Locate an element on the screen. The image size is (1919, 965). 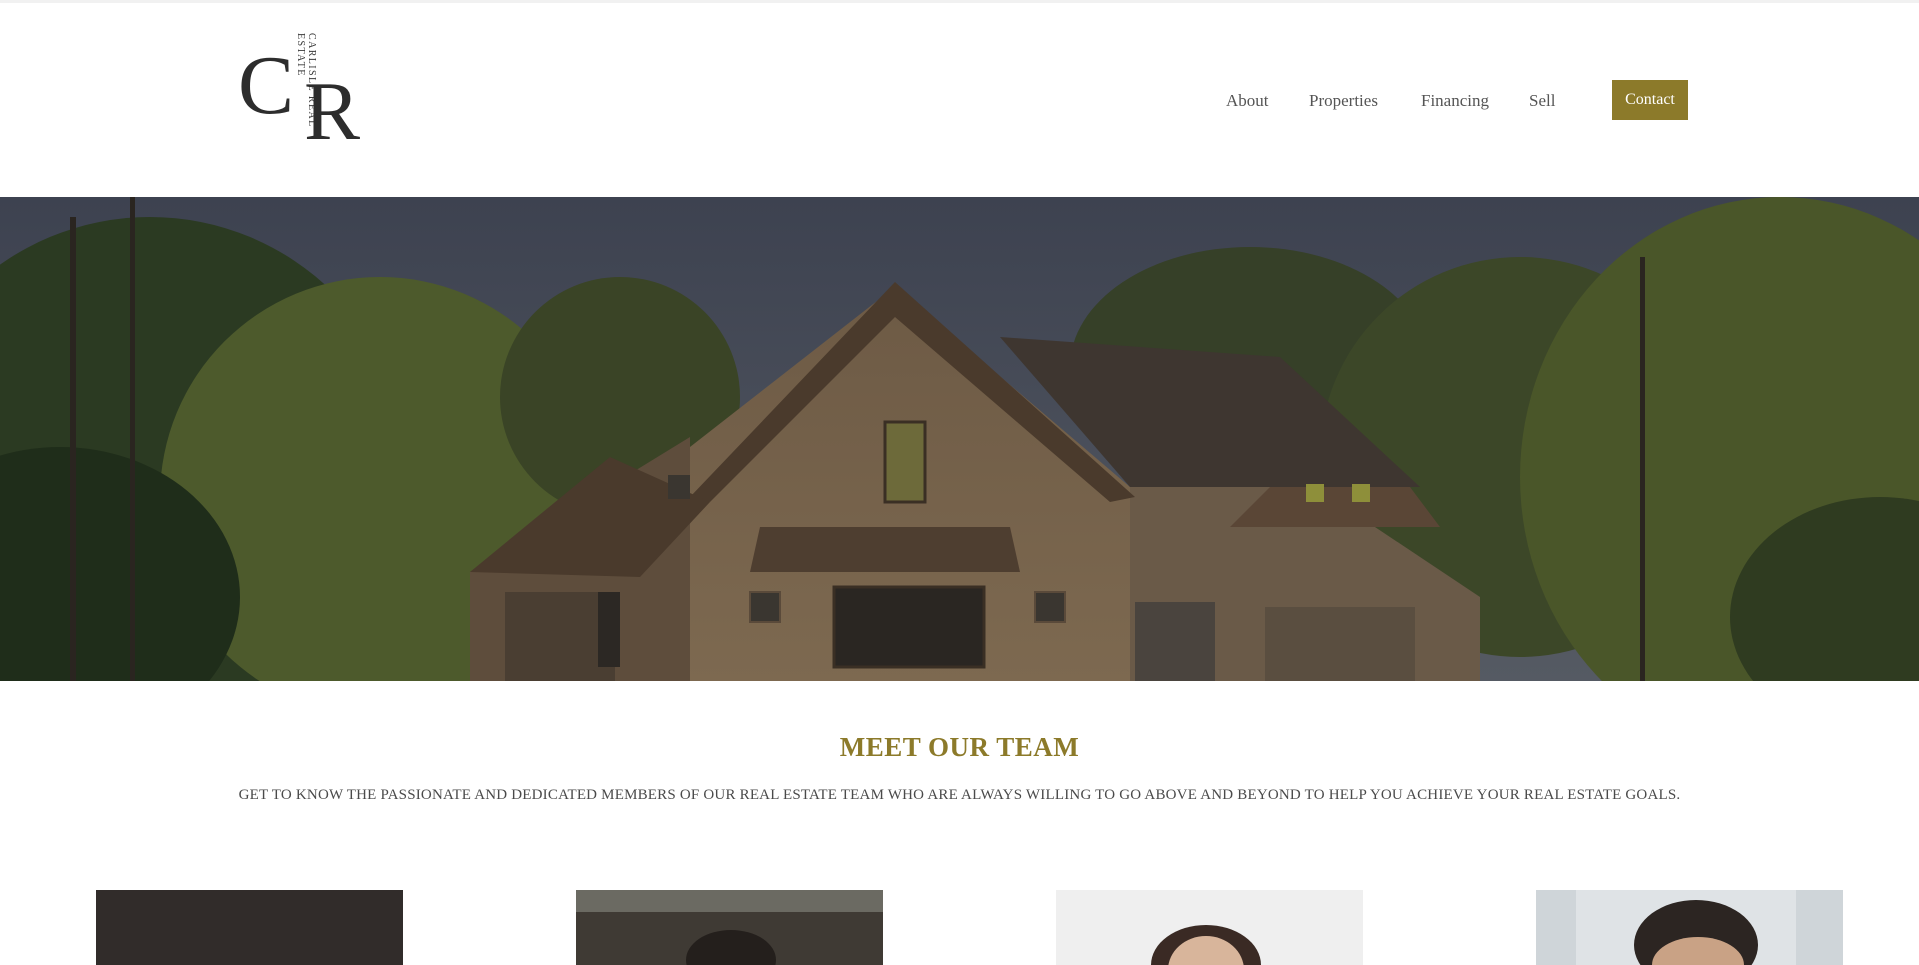
logo-letter-c: C is located at coordinates (266, 85).